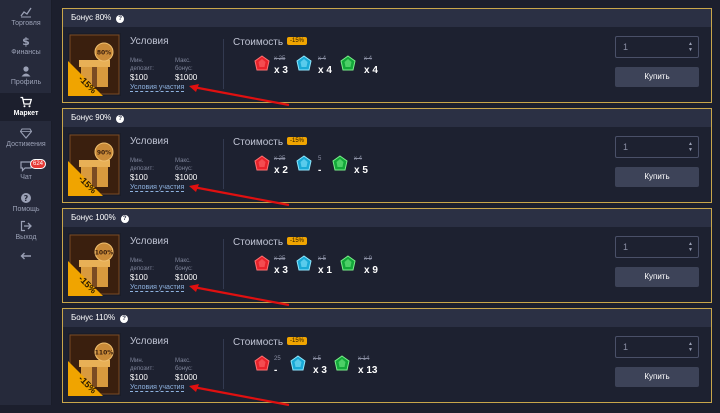  Describe the element at coordinates (387, 118) in the screenshot. I see `card-header: Бонус 90%?` at that location.